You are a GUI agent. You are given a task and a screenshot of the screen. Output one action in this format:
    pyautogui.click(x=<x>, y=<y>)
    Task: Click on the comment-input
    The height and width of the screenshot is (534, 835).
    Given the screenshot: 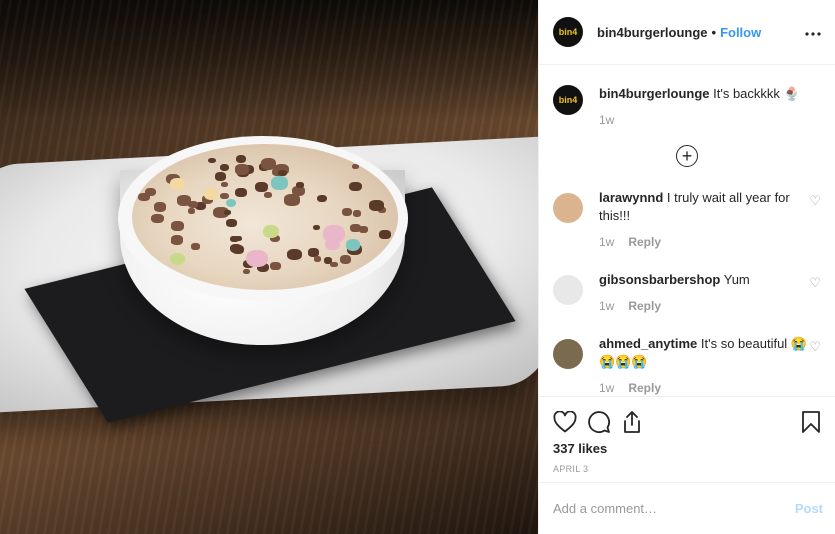 What is the action you would take?
    pyautogui.click(x=674, y=508)
    